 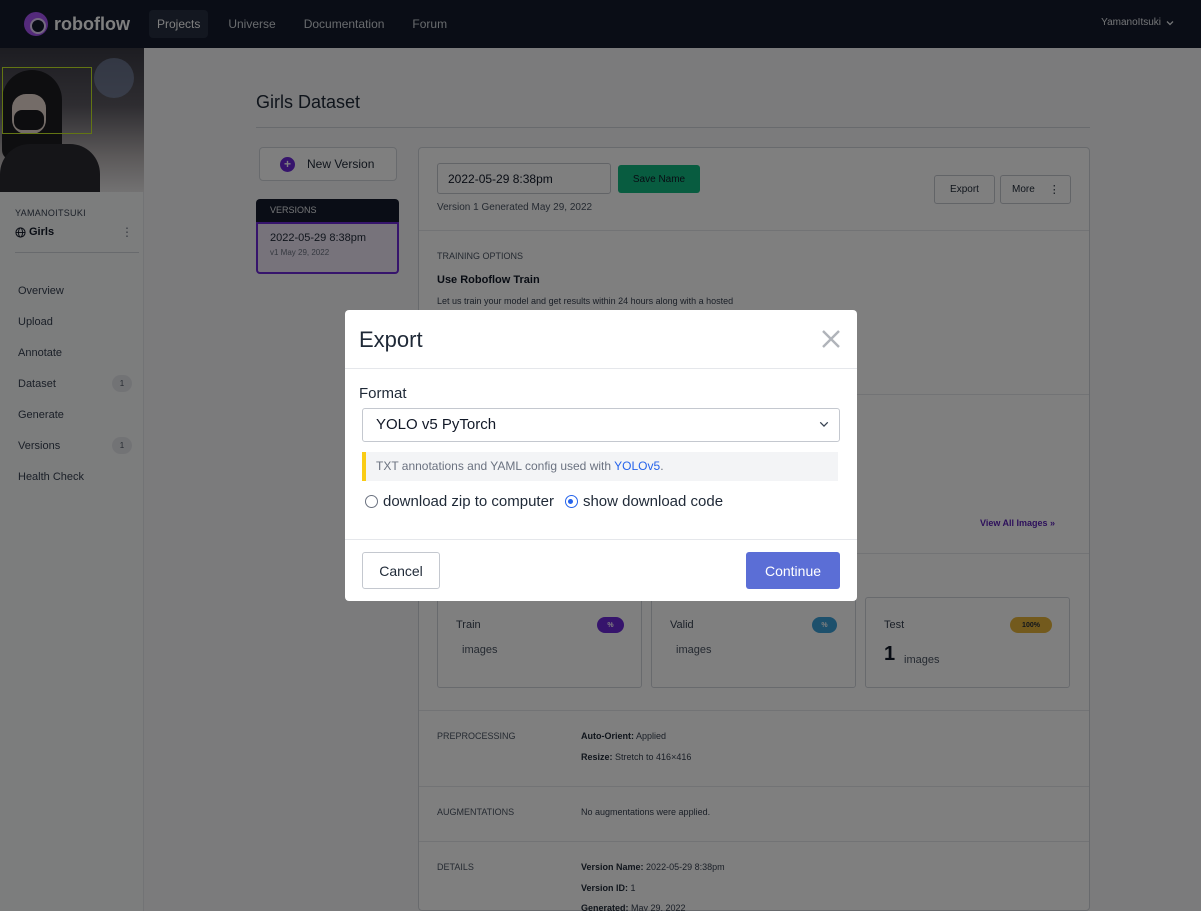 What do you see at coordinates (662, 466) in the screenshot?
I see `hint-suffix: .` at bounding box center [662, 466].